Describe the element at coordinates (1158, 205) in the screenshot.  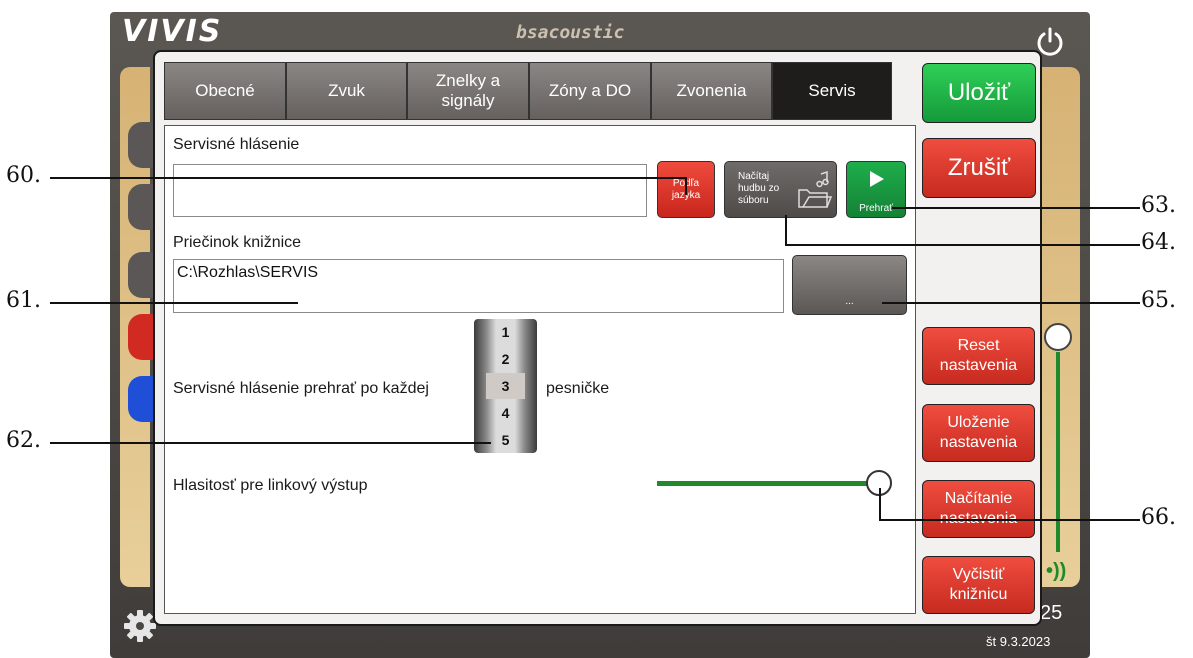
I see `callout-63: 63.` at that location.